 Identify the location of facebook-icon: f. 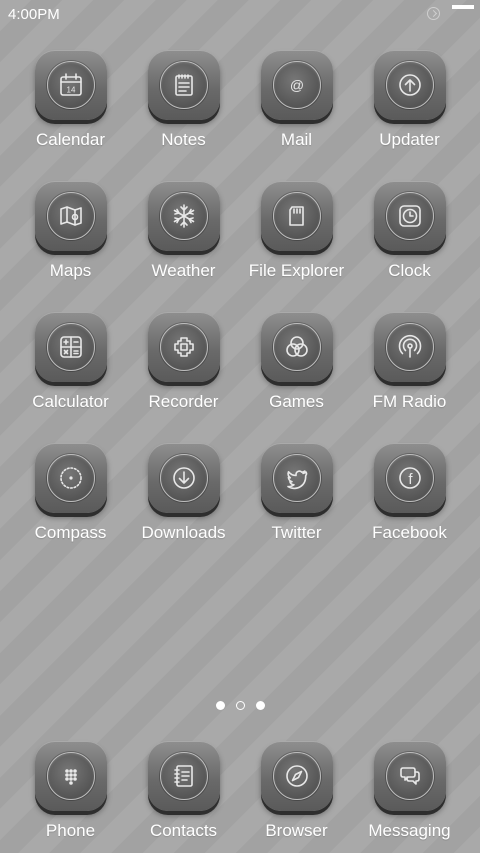
(409, 478).